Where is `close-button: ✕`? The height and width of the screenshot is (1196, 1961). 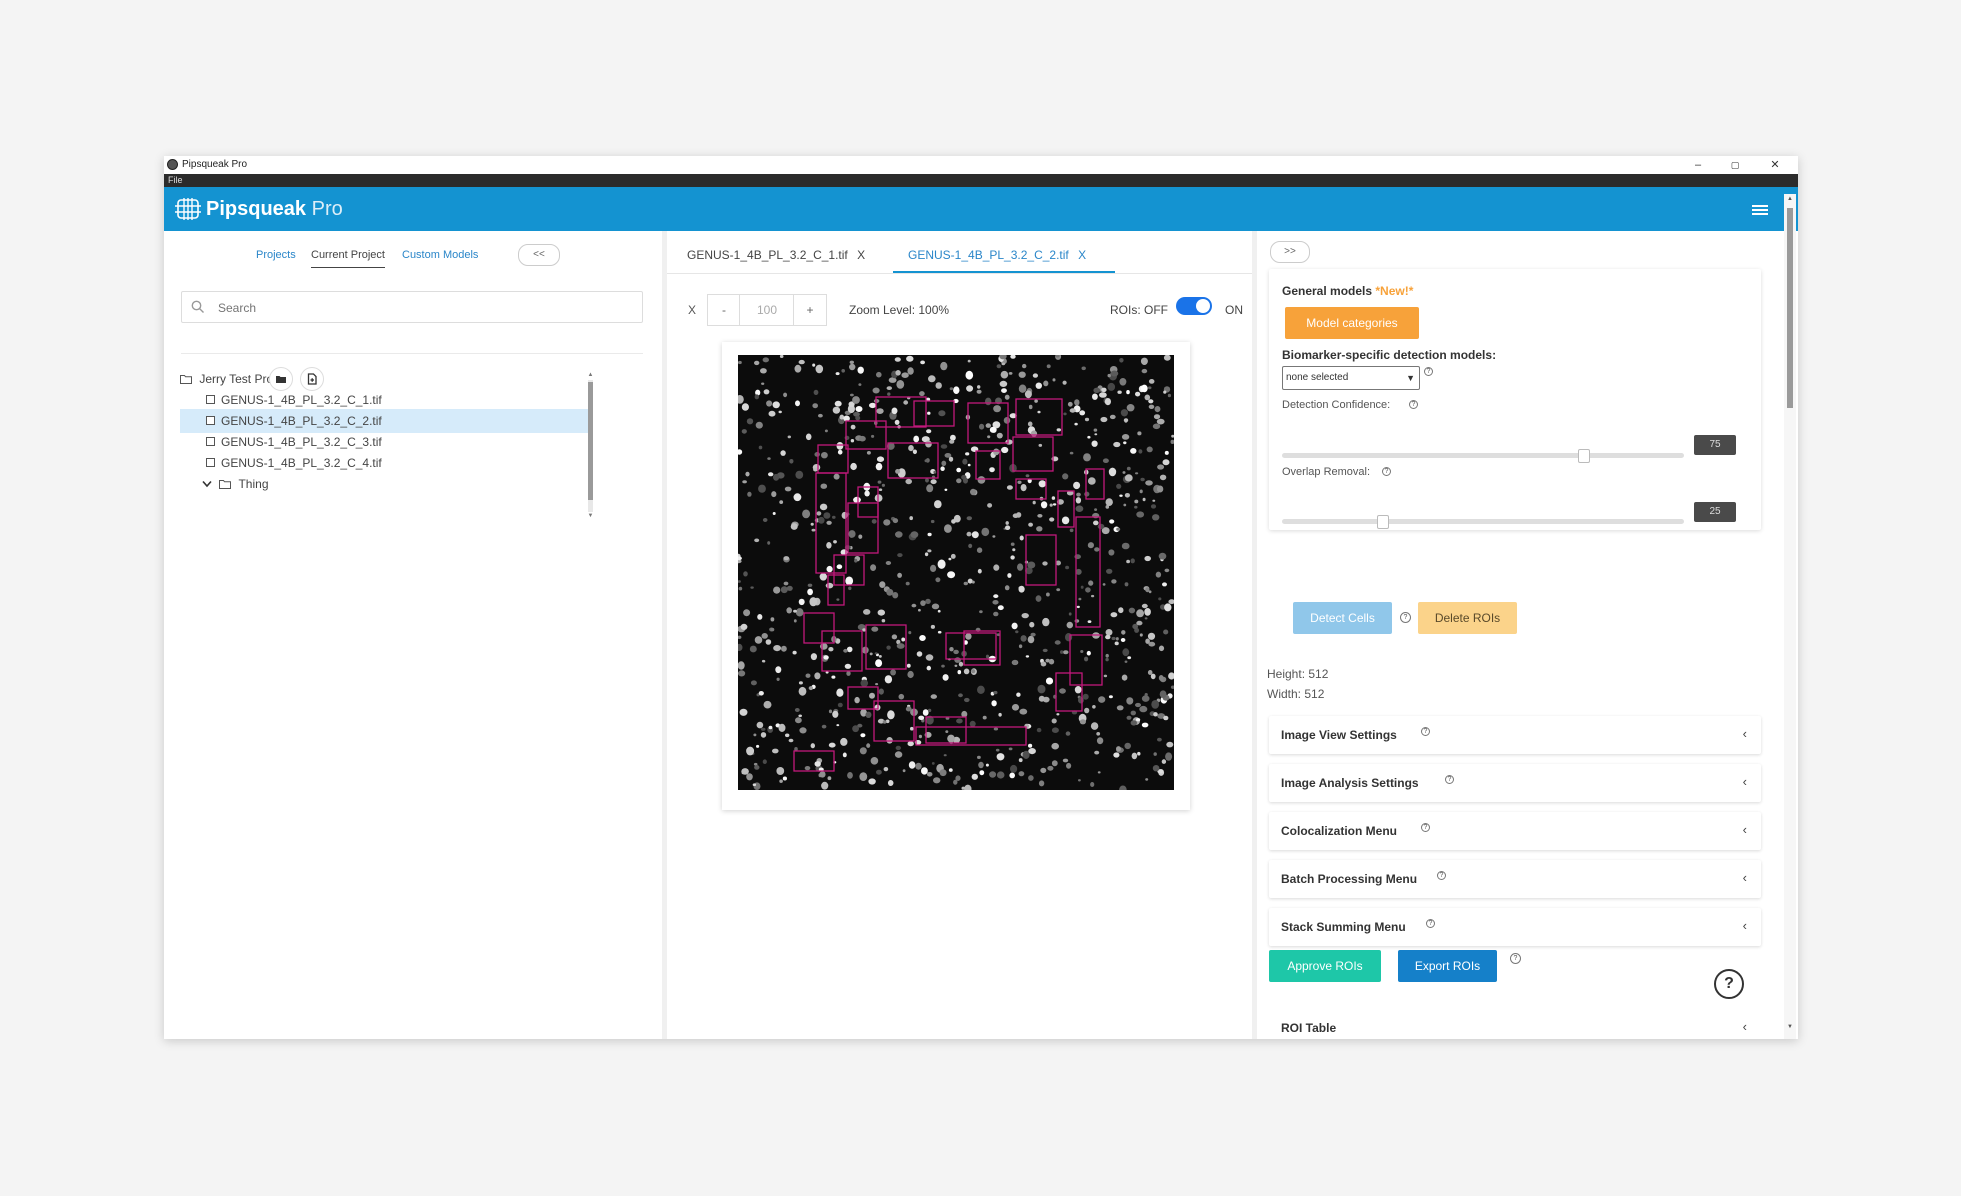 close-button: ✕ is located at coordinates (1775, 165).